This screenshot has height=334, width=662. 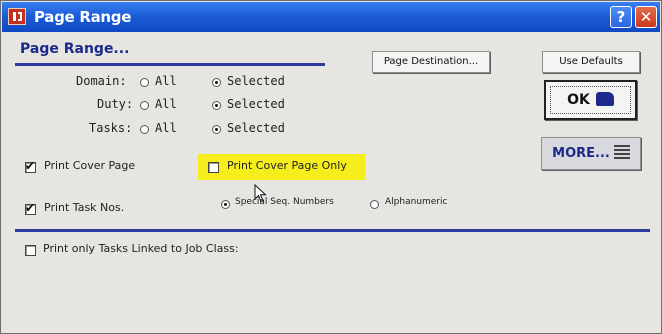 I want to click on print-task-nos-label: Print Task Nos., so click(x=84, y=207).